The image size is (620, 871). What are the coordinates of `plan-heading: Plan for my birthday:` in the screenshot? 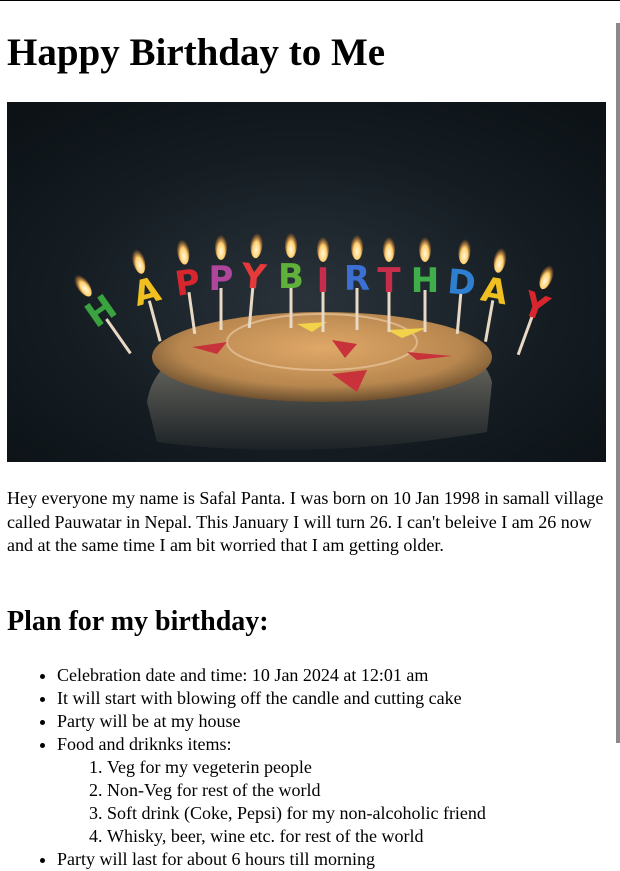 It's located at (138, 621).